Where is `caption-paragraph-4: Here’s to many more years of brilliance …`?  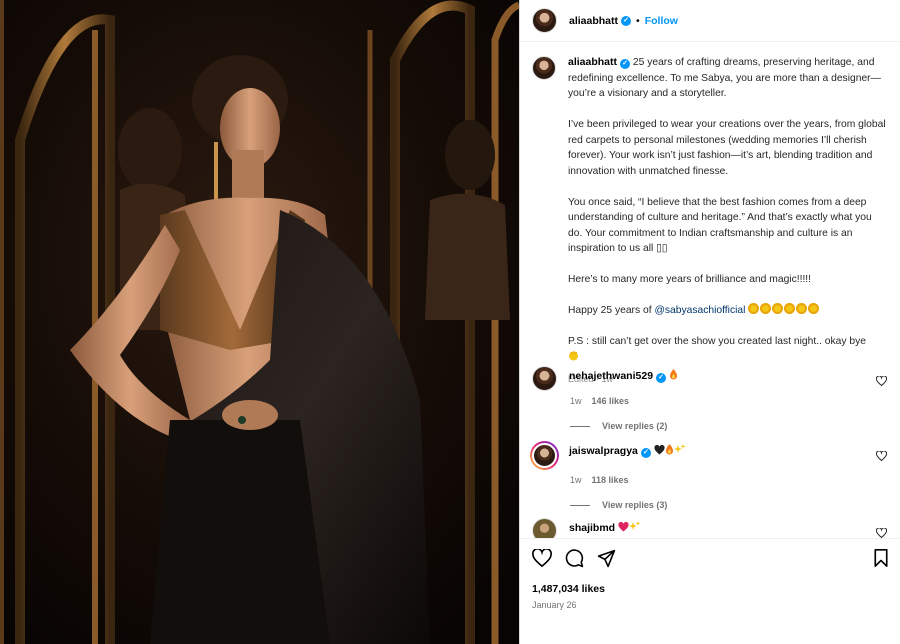 caption-paragraph-4: Here’s to many more years of brilliance … is located at coordinates (690, 279).